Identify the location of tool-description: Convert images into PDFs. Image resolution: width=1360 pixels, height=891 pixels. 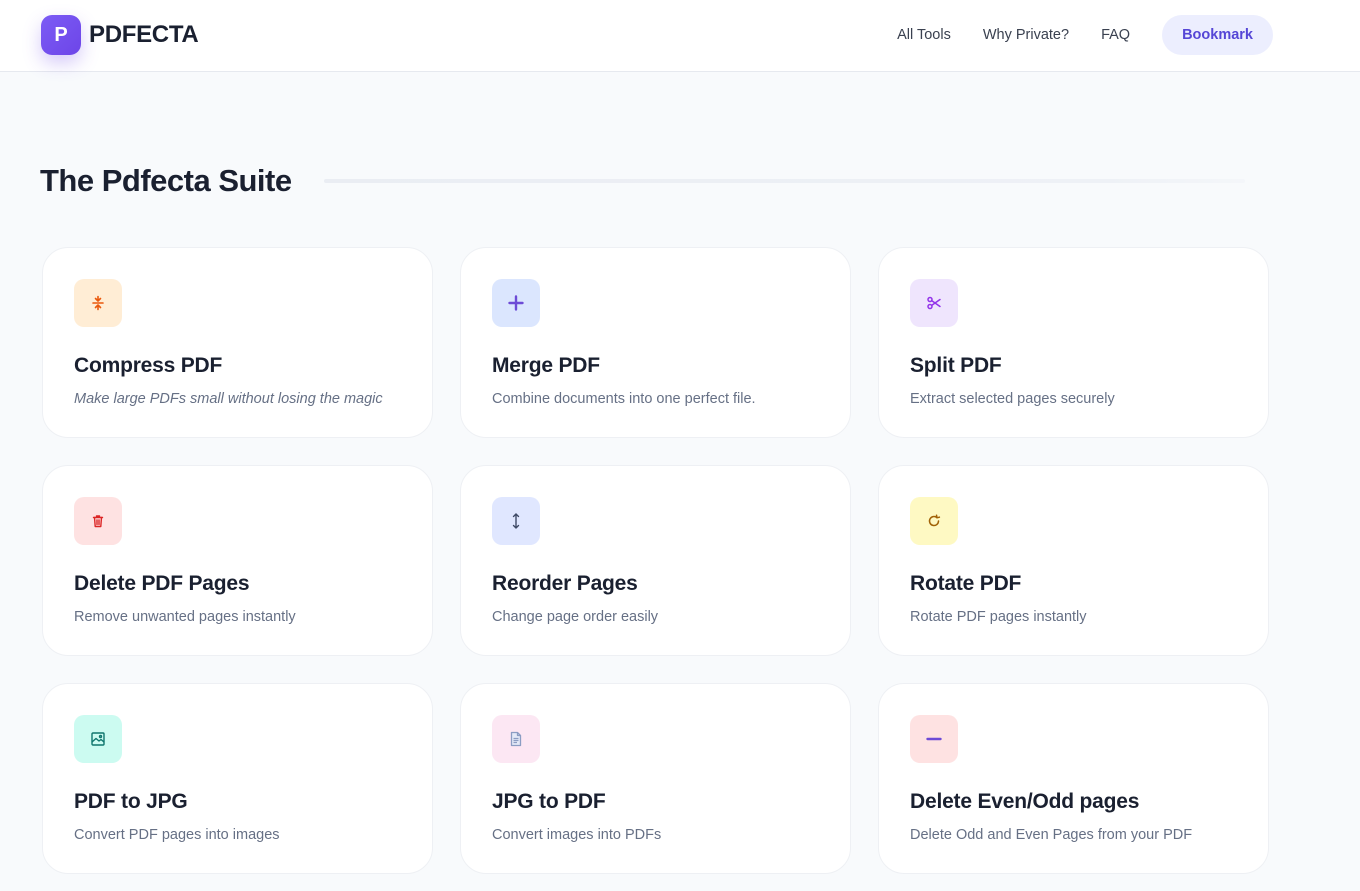
(577, 835).